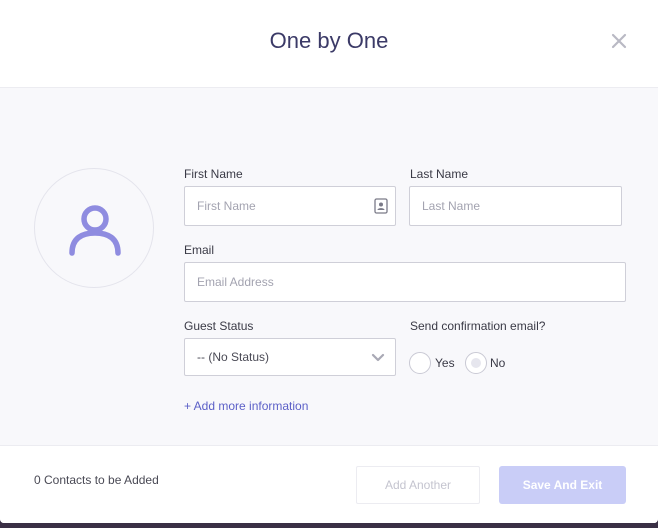  Describe the element at coordinates (418, 485) in the screenshot. I see `add-another-button: Add Another` at that location.